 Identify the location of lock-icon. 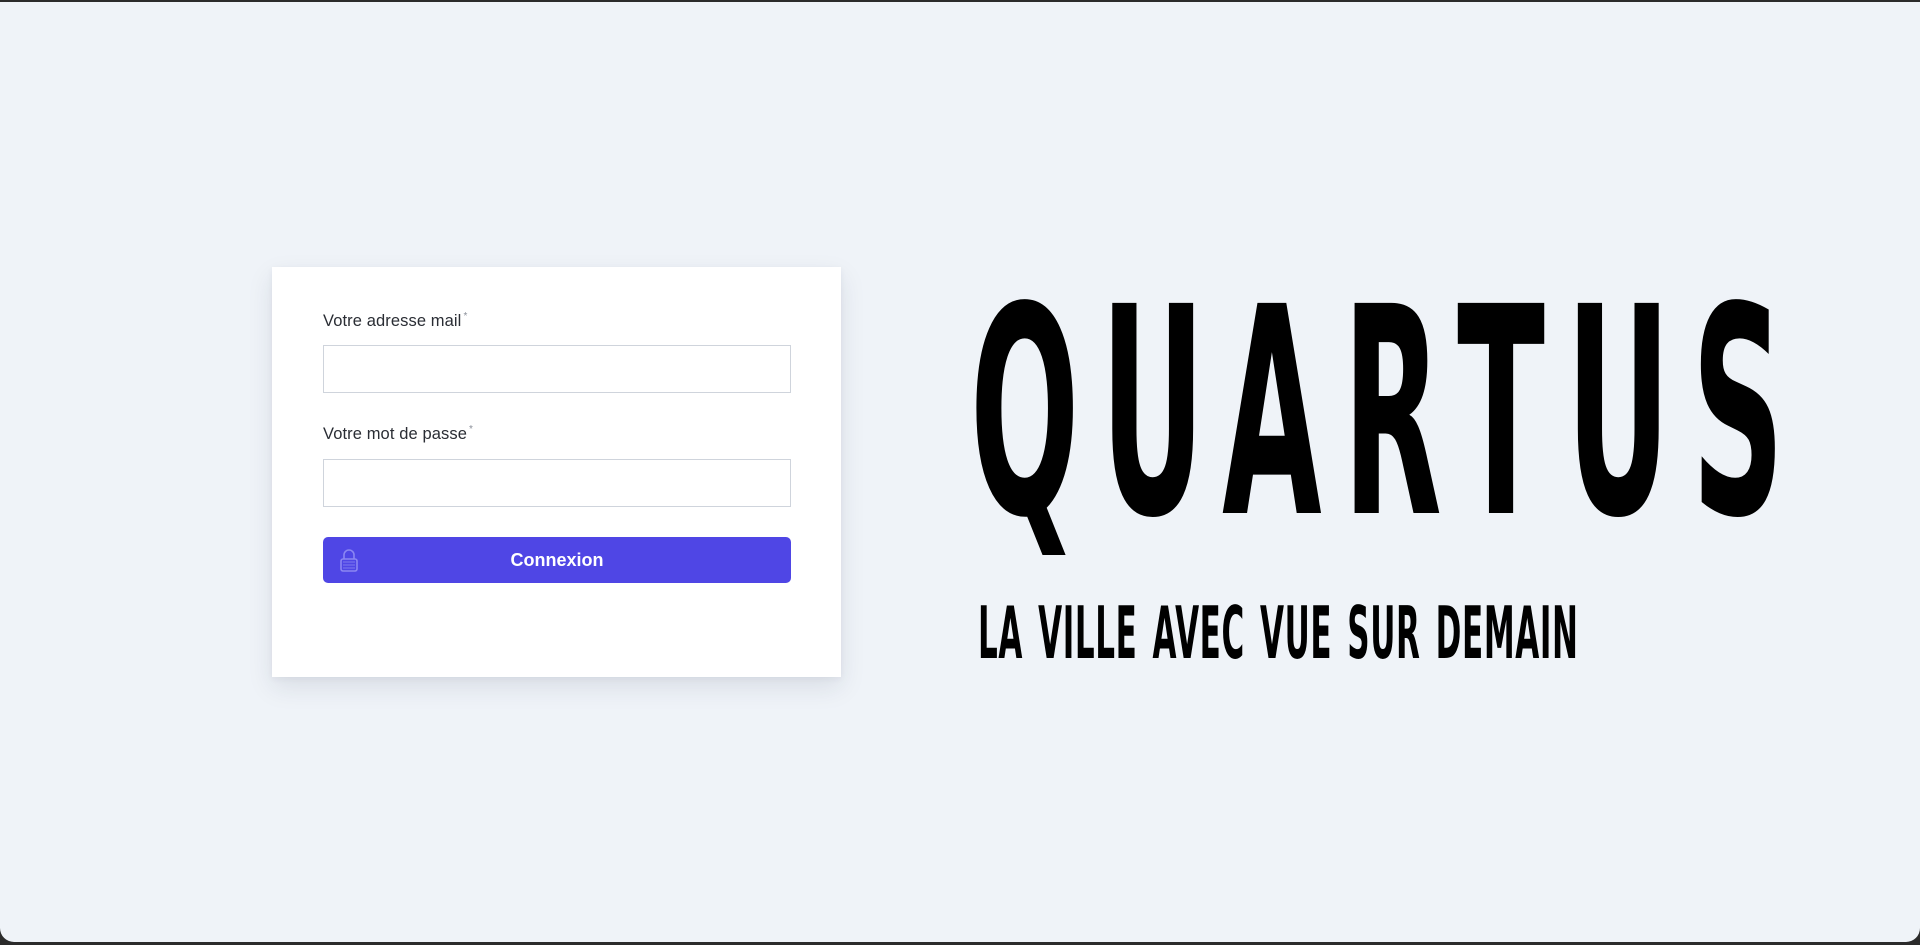
(349, 560).